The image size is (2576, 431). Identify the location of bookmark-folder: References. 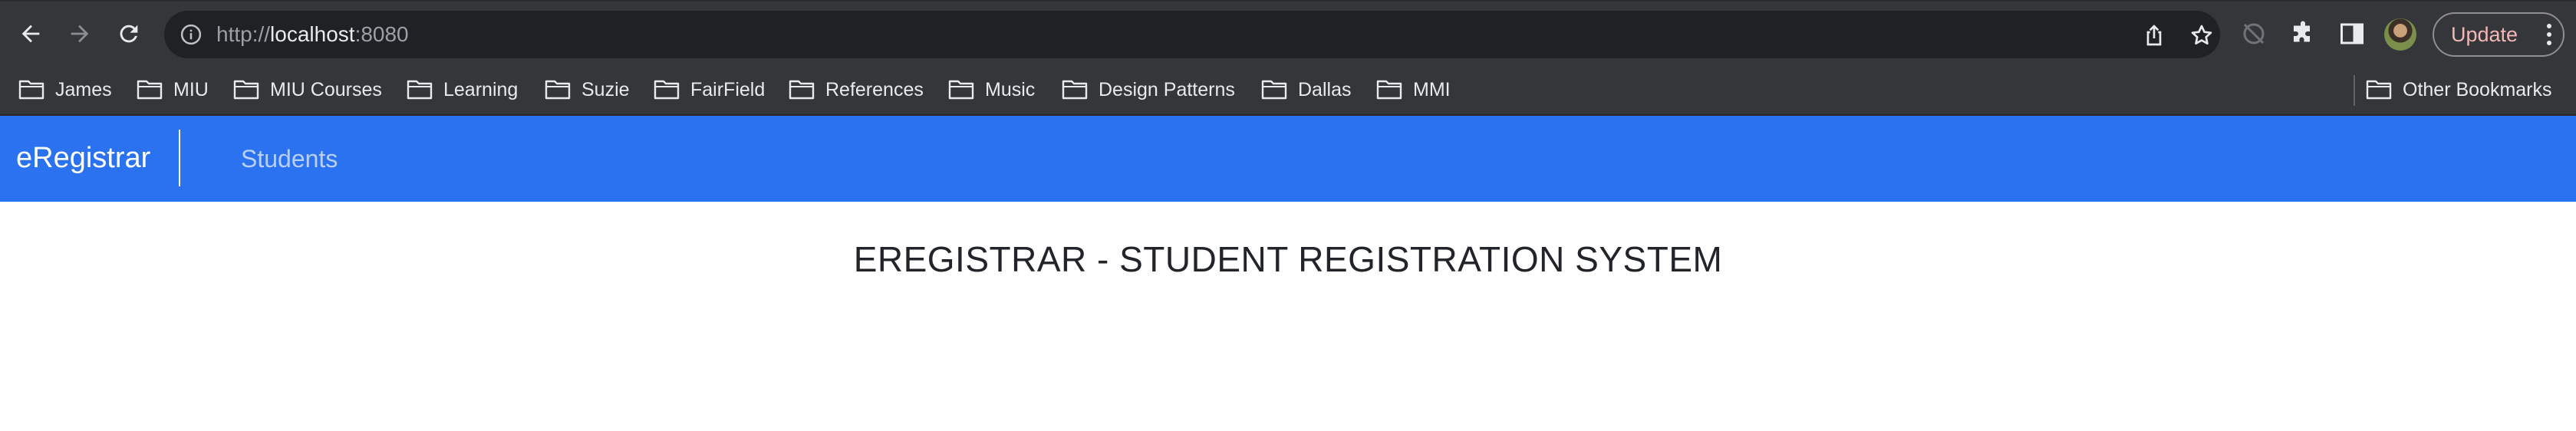
(856, 90).